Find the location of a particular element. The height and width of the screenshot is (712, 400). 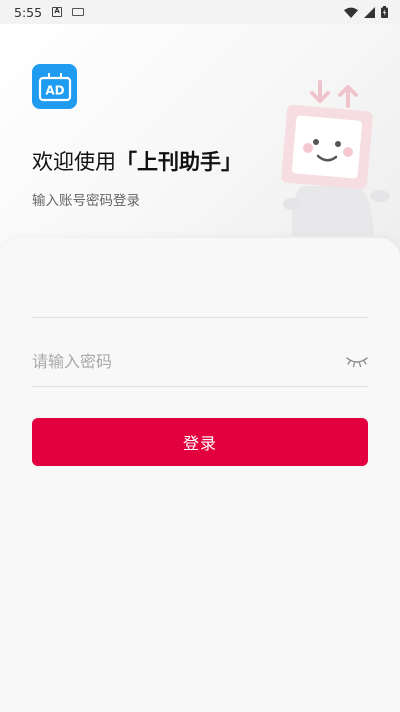

a-notification-icon: A is located at coordinates (57, 12).